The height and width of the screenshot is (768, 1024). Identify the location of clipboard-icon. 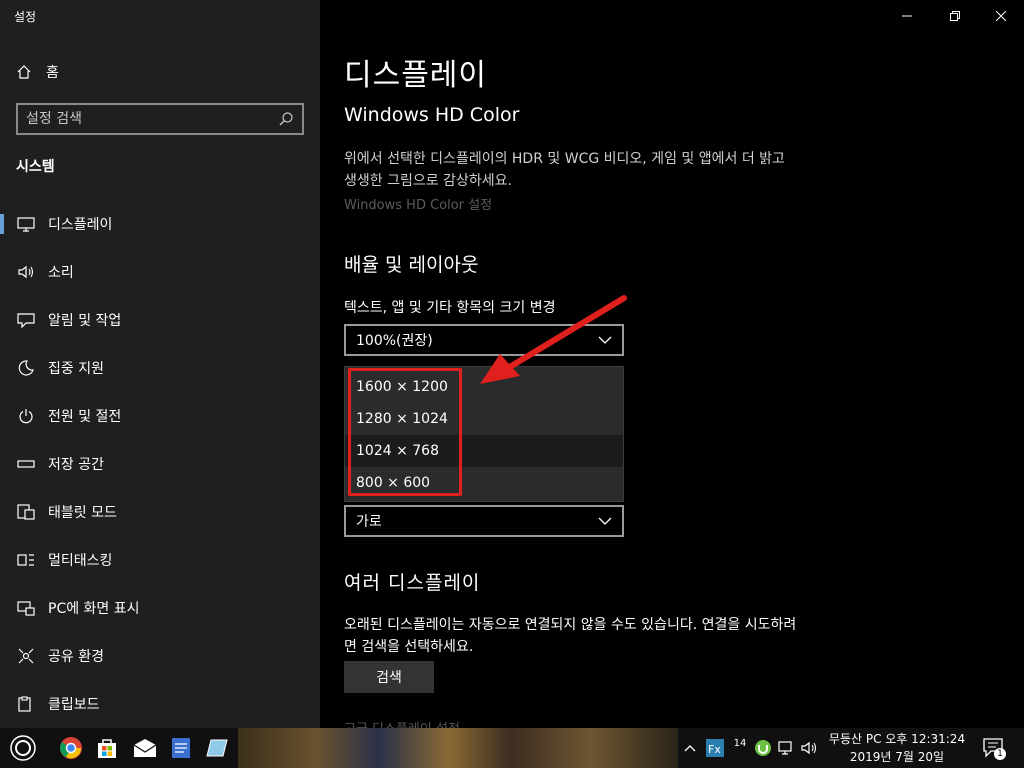
(26, 704).